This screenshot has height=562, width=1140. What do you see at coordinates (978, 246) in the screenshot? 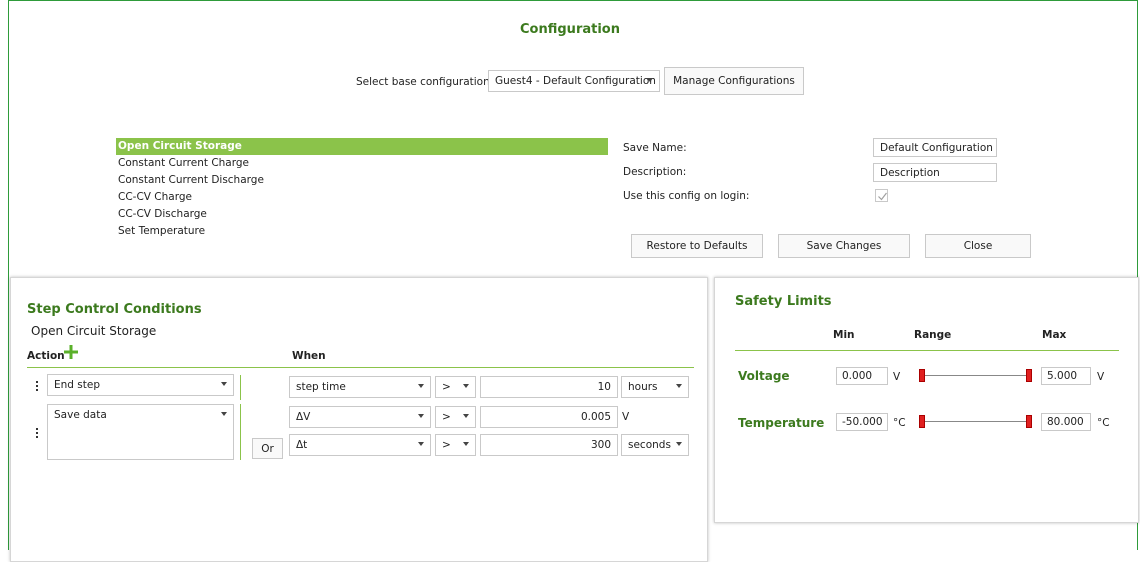
I see `close-button: Close` at bounding box center [978, 246].